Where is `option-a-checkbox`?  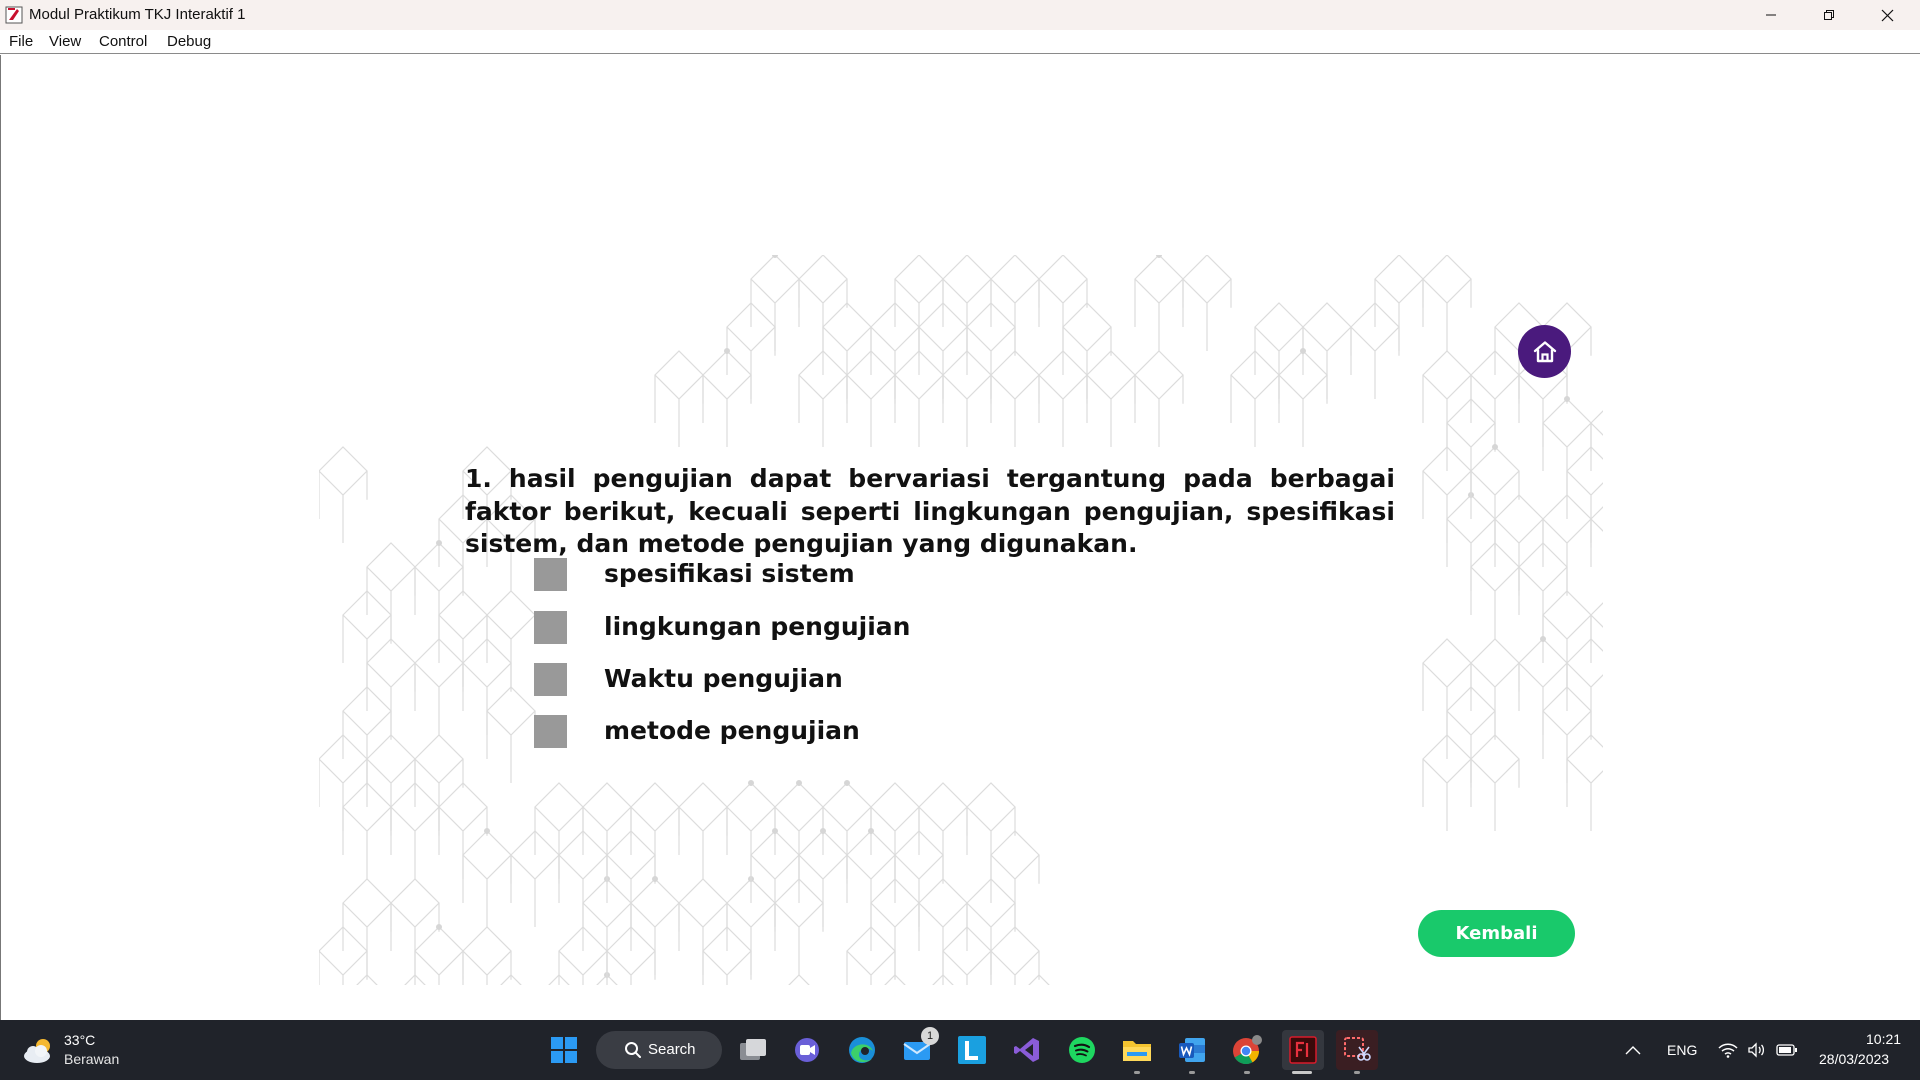 option-a-checkbox is located at coordinates (550, 574).